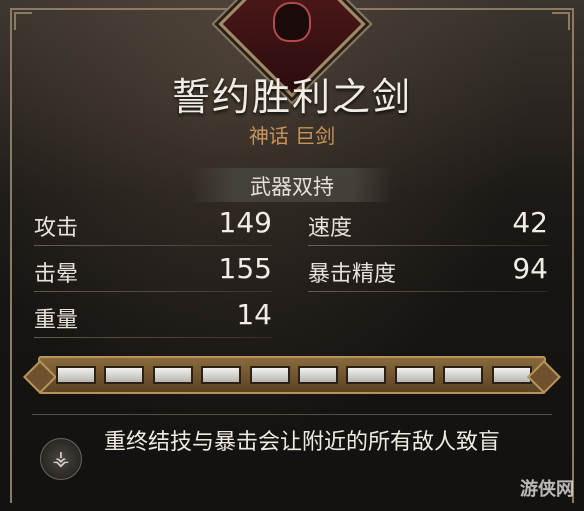  I want to click on stat-value: 14, so click(254, 314).